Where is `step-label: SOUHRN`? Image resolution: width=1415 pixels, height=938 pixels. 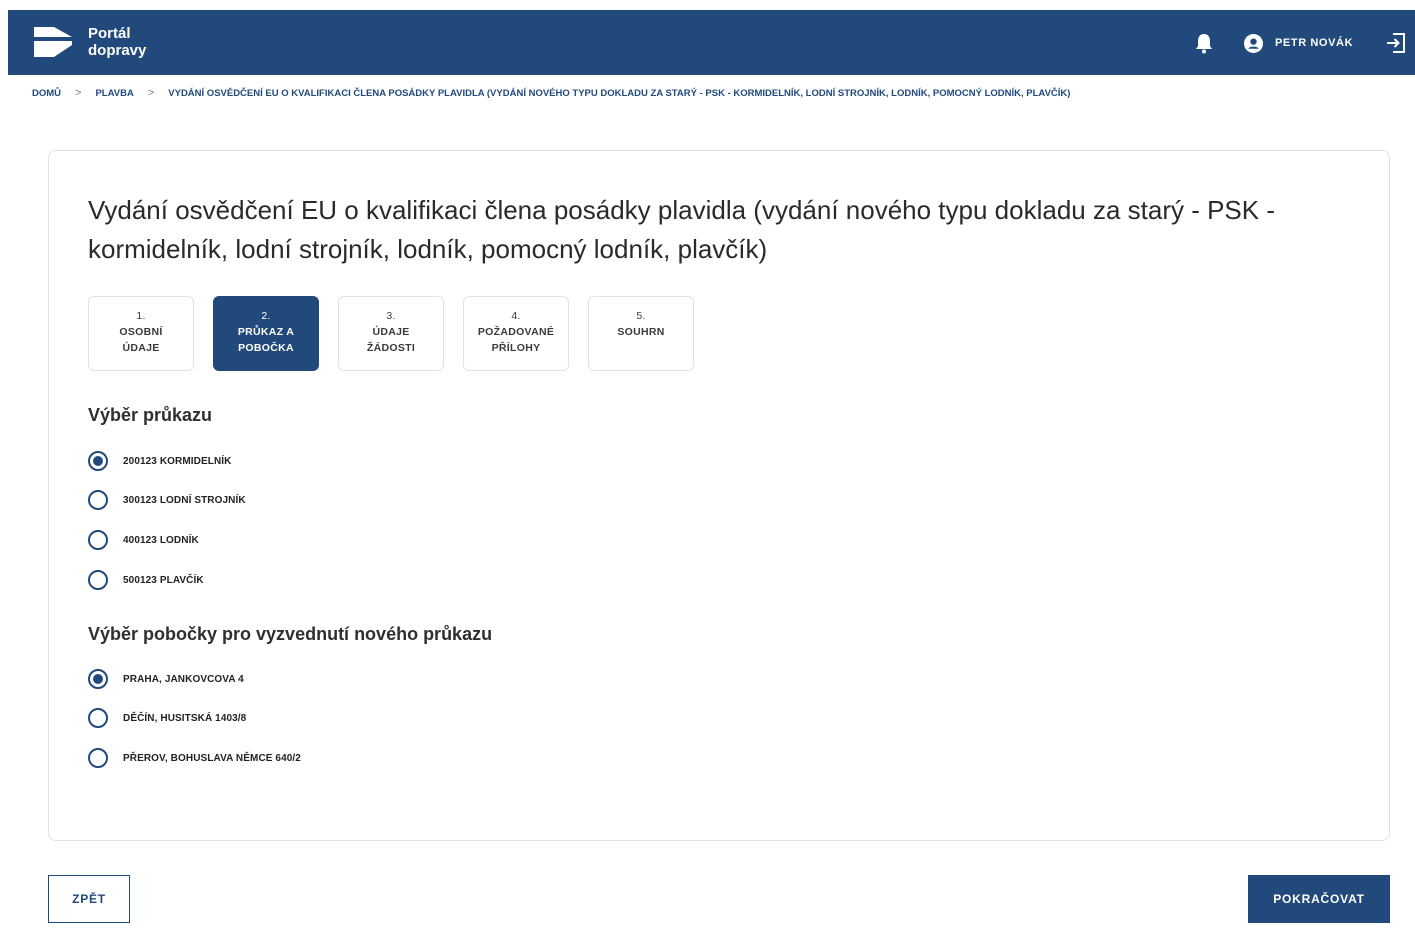
step-label: SOUHRN is located at coordinates (641, 332).